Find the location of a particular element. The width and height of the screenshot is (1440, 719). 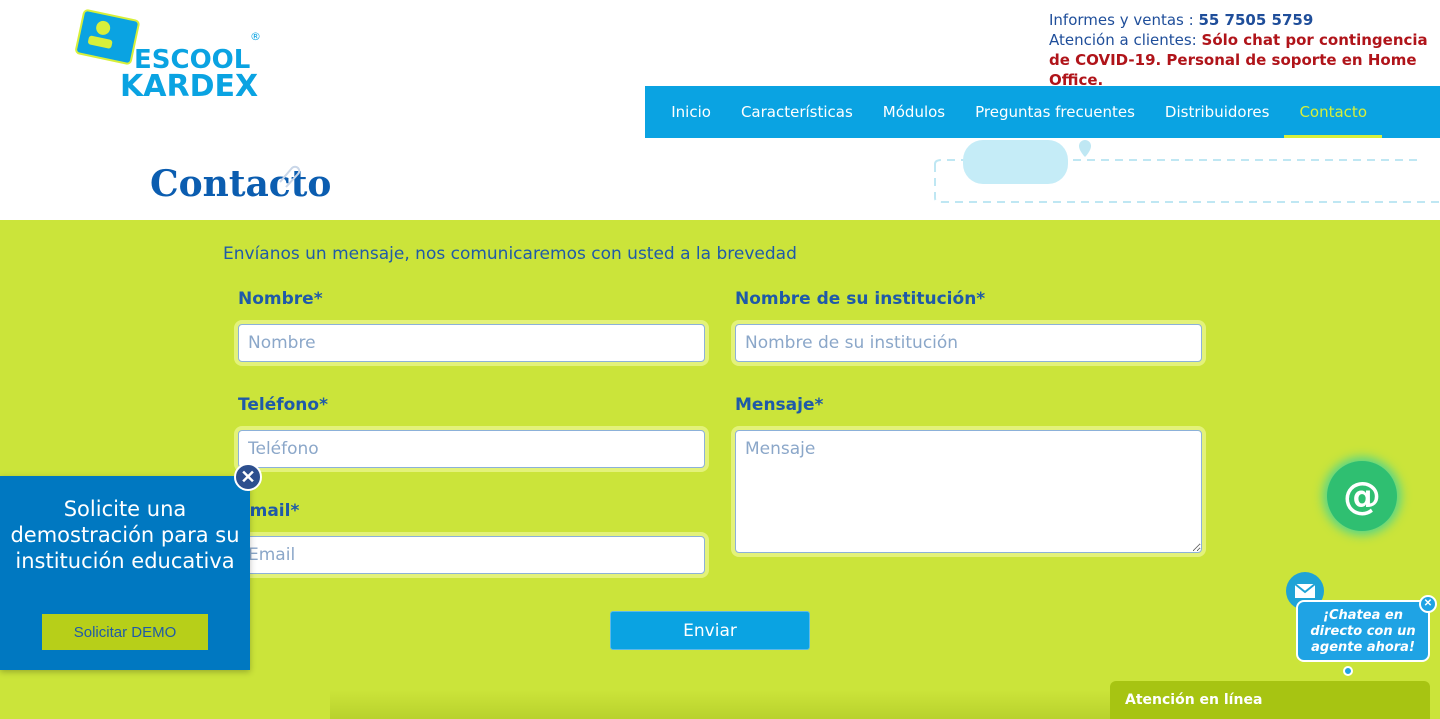

nav-item-preguntas-frecuentes: Preguntas frecuentes is located at coordinates (1055, 112).